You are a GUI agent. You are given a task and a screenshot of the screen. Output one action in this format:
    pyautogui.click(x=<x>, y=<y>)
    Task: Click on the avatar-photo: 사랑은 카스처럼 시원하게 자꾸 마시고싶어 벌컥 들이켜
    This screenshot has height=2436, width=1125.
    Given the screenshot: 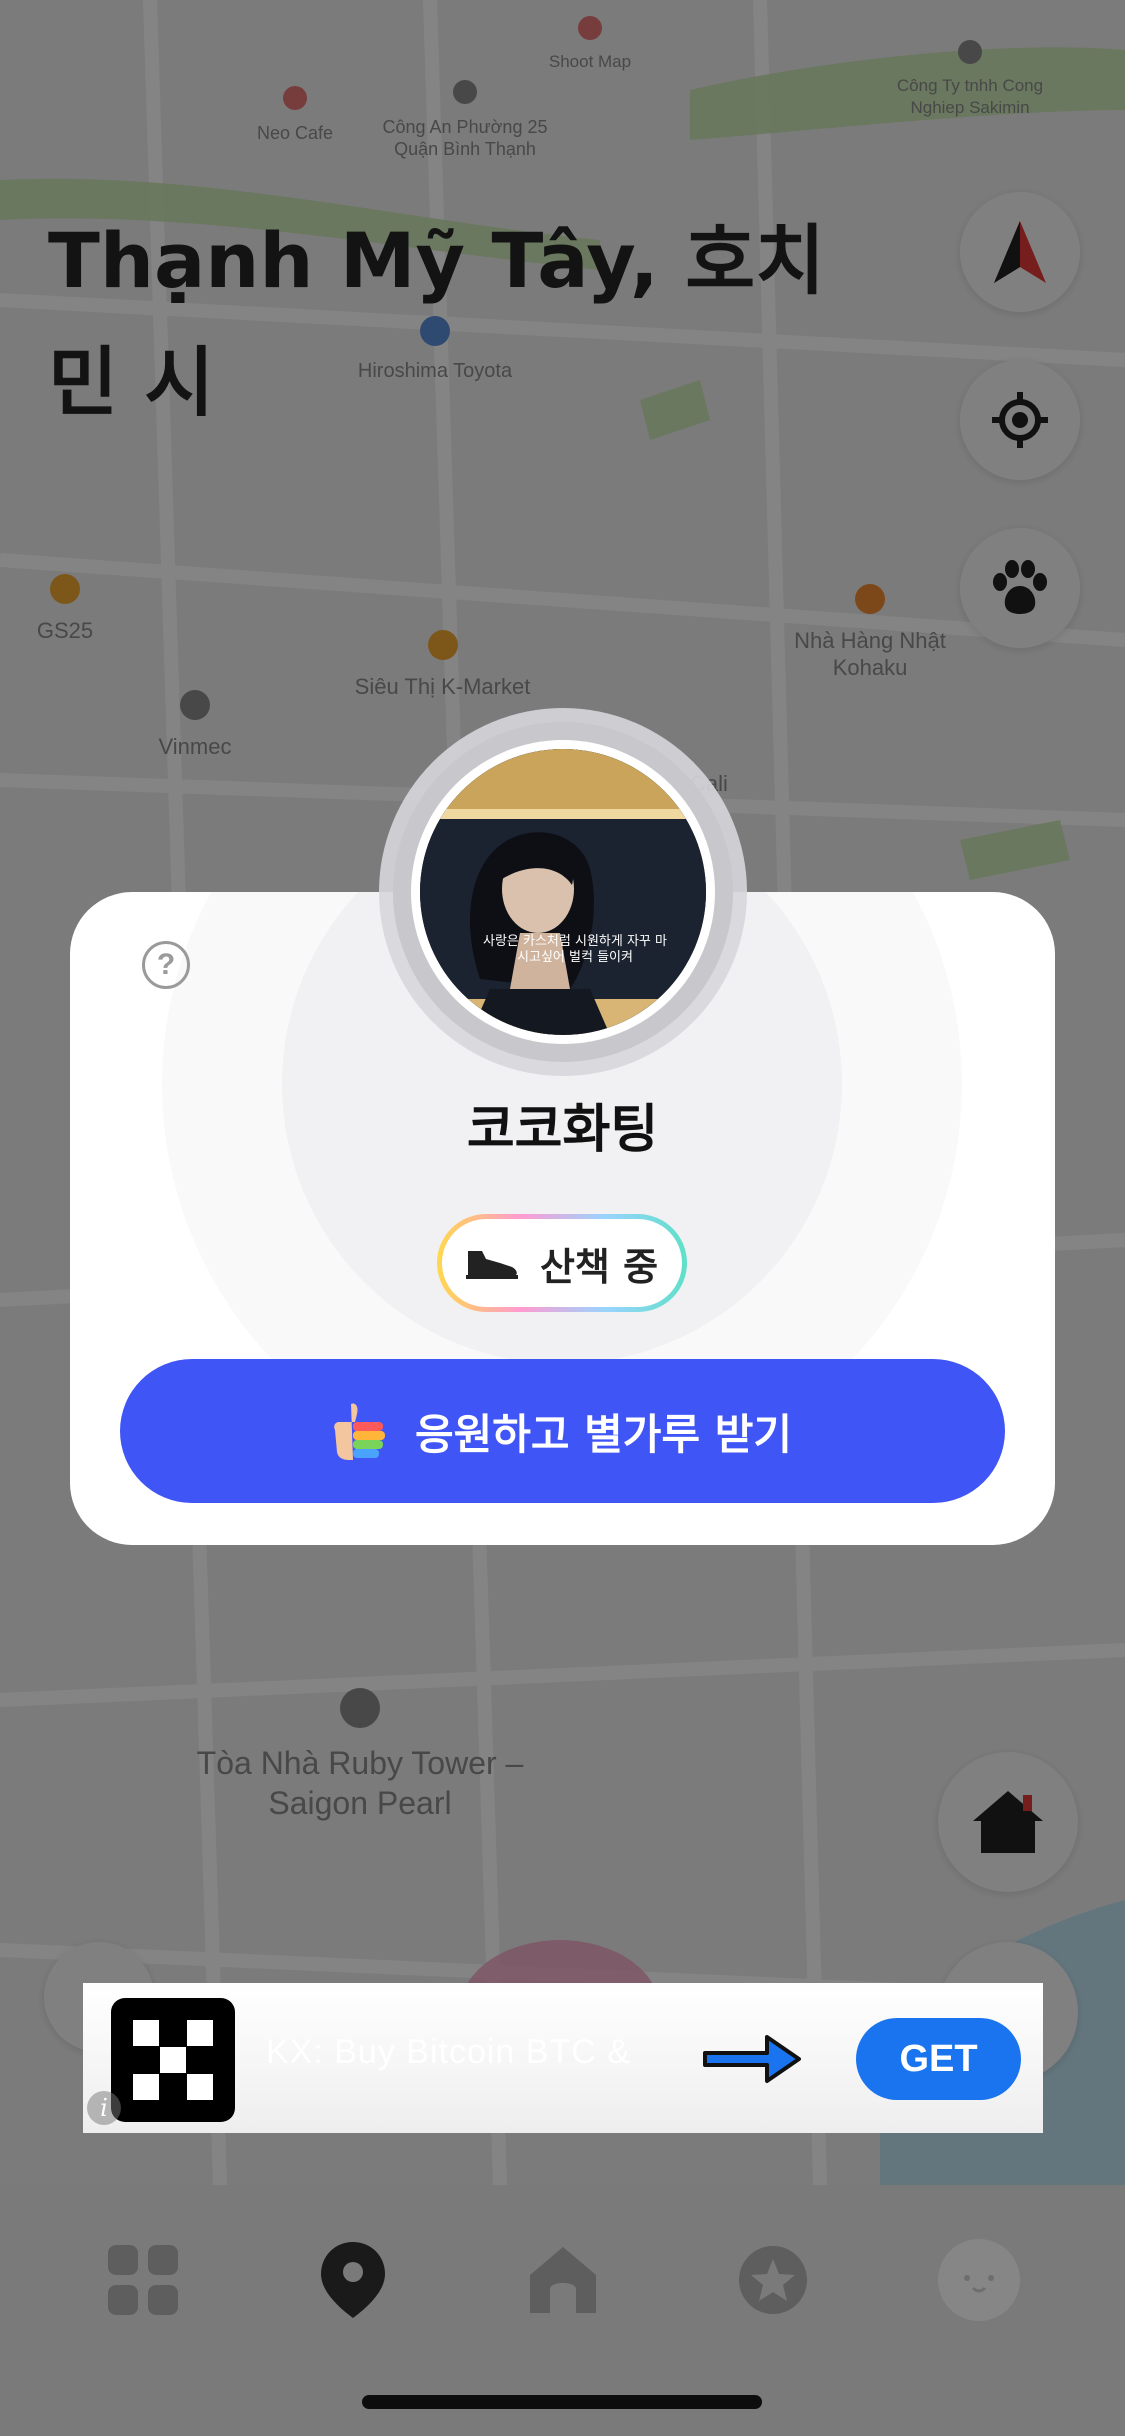 What is the action you would take?
    pyautogui.click(x=563, y=892)
    